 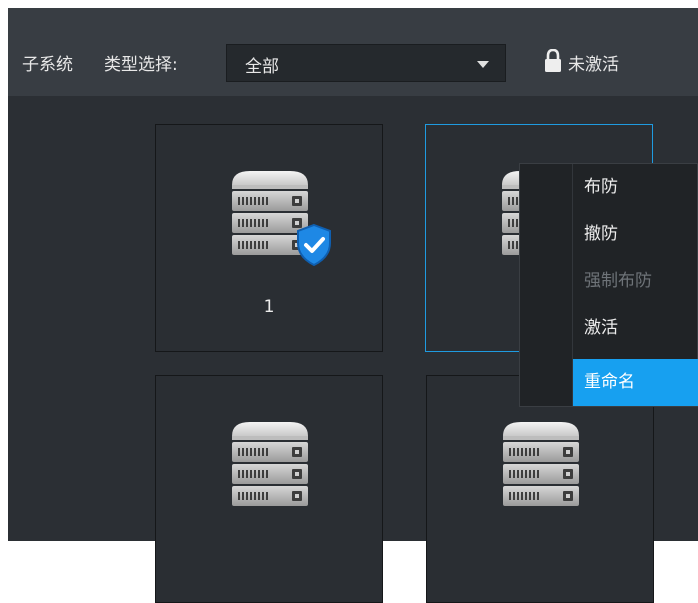 What do you see at coordinates (618, 281) in the screenshot?
I see `menu-item-force-arm: 强制布防` at bounding box center [618, 281].